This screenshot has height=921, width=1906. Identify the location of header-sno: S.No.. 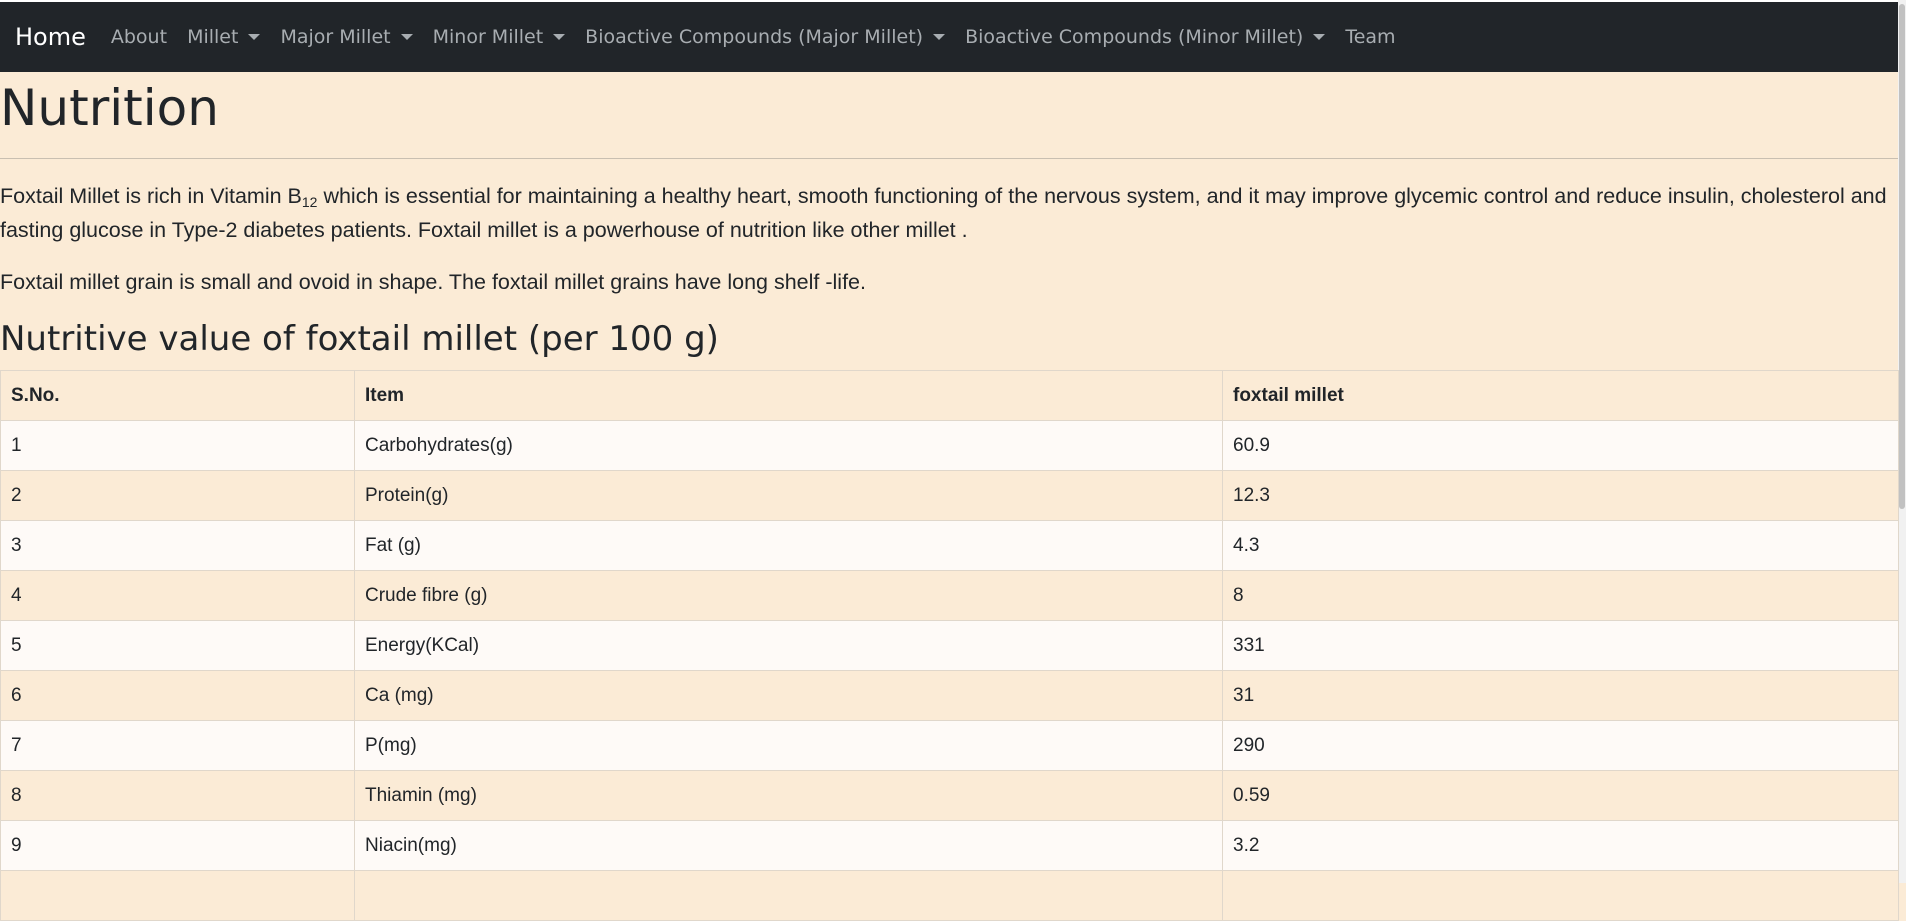
(177, 395).